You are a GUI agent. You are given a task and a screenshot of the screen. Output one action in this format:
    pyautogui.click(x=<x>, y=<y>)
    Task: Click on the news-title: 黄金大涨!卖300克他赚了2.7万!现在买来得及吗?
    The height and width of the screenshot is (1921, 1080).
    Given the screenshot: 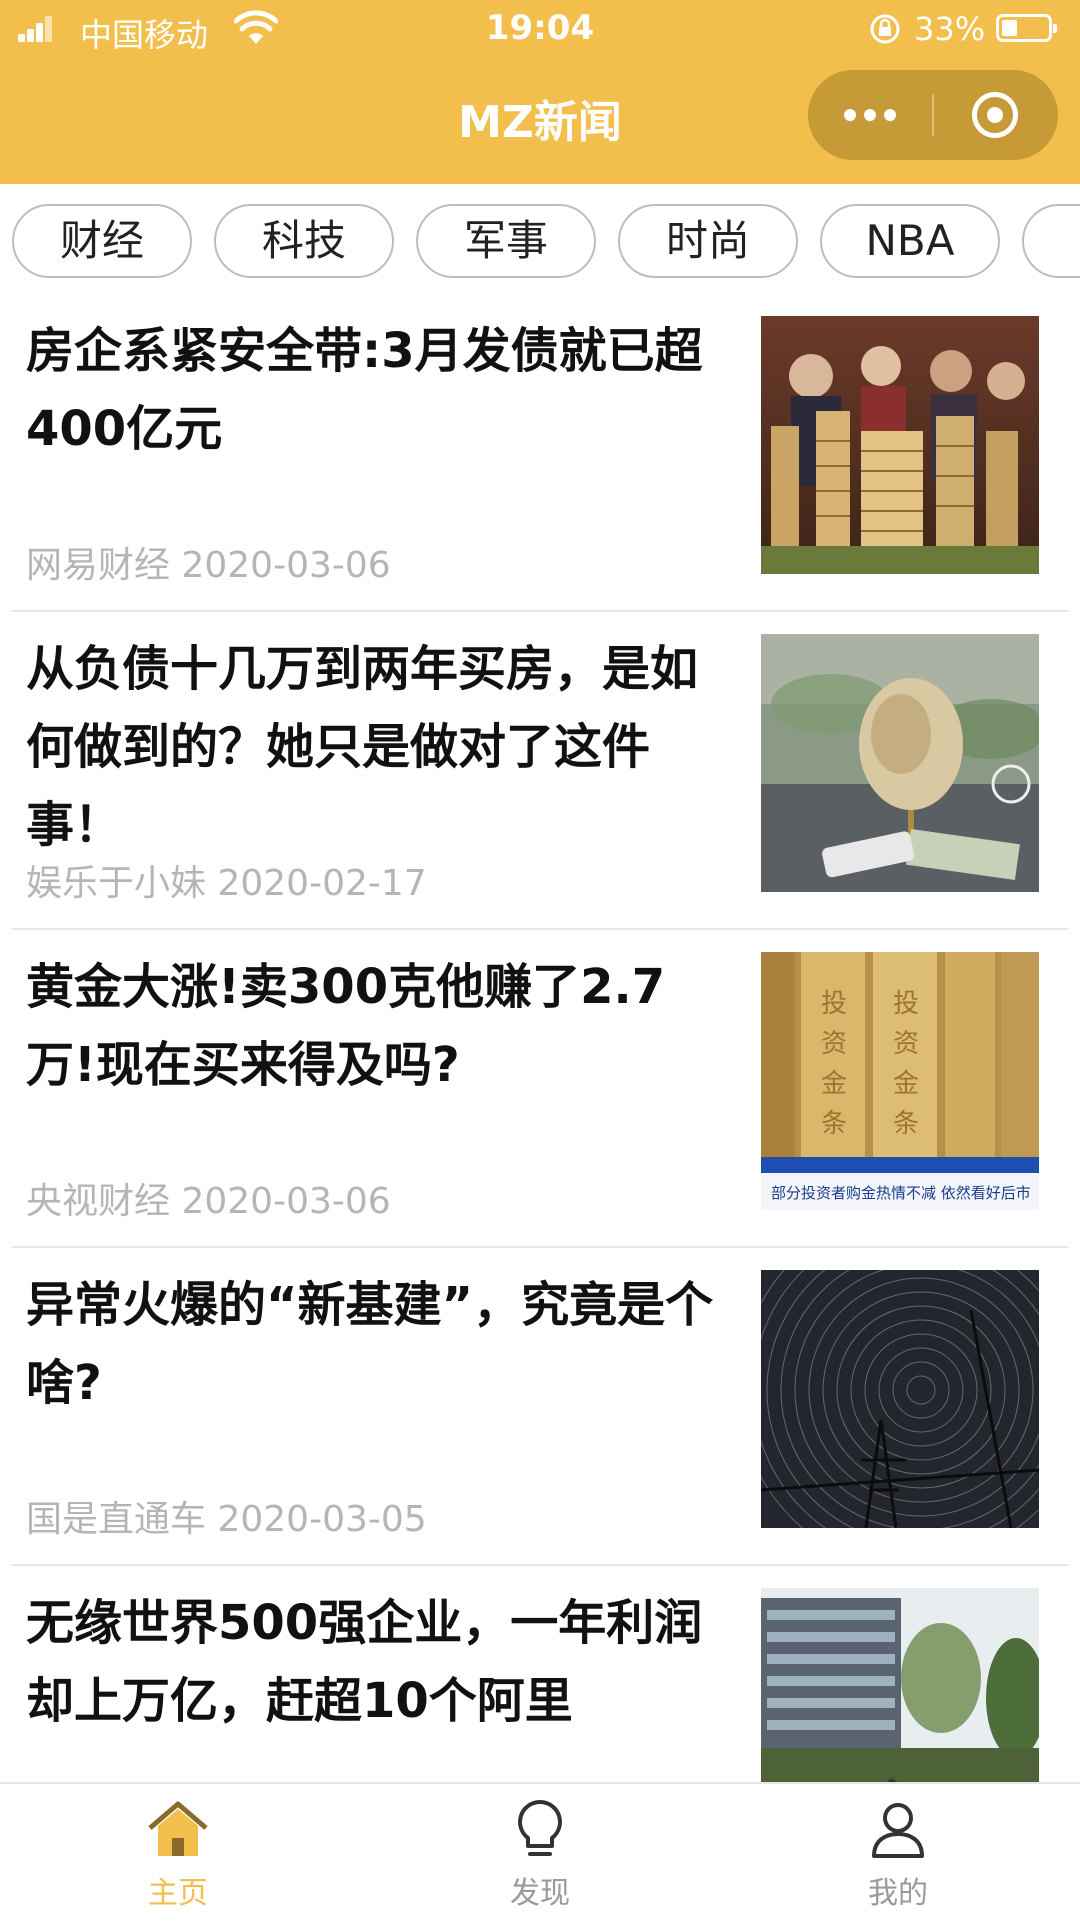 What is the action you would take?
    pyautogui.click(x=346, y=1026)
    